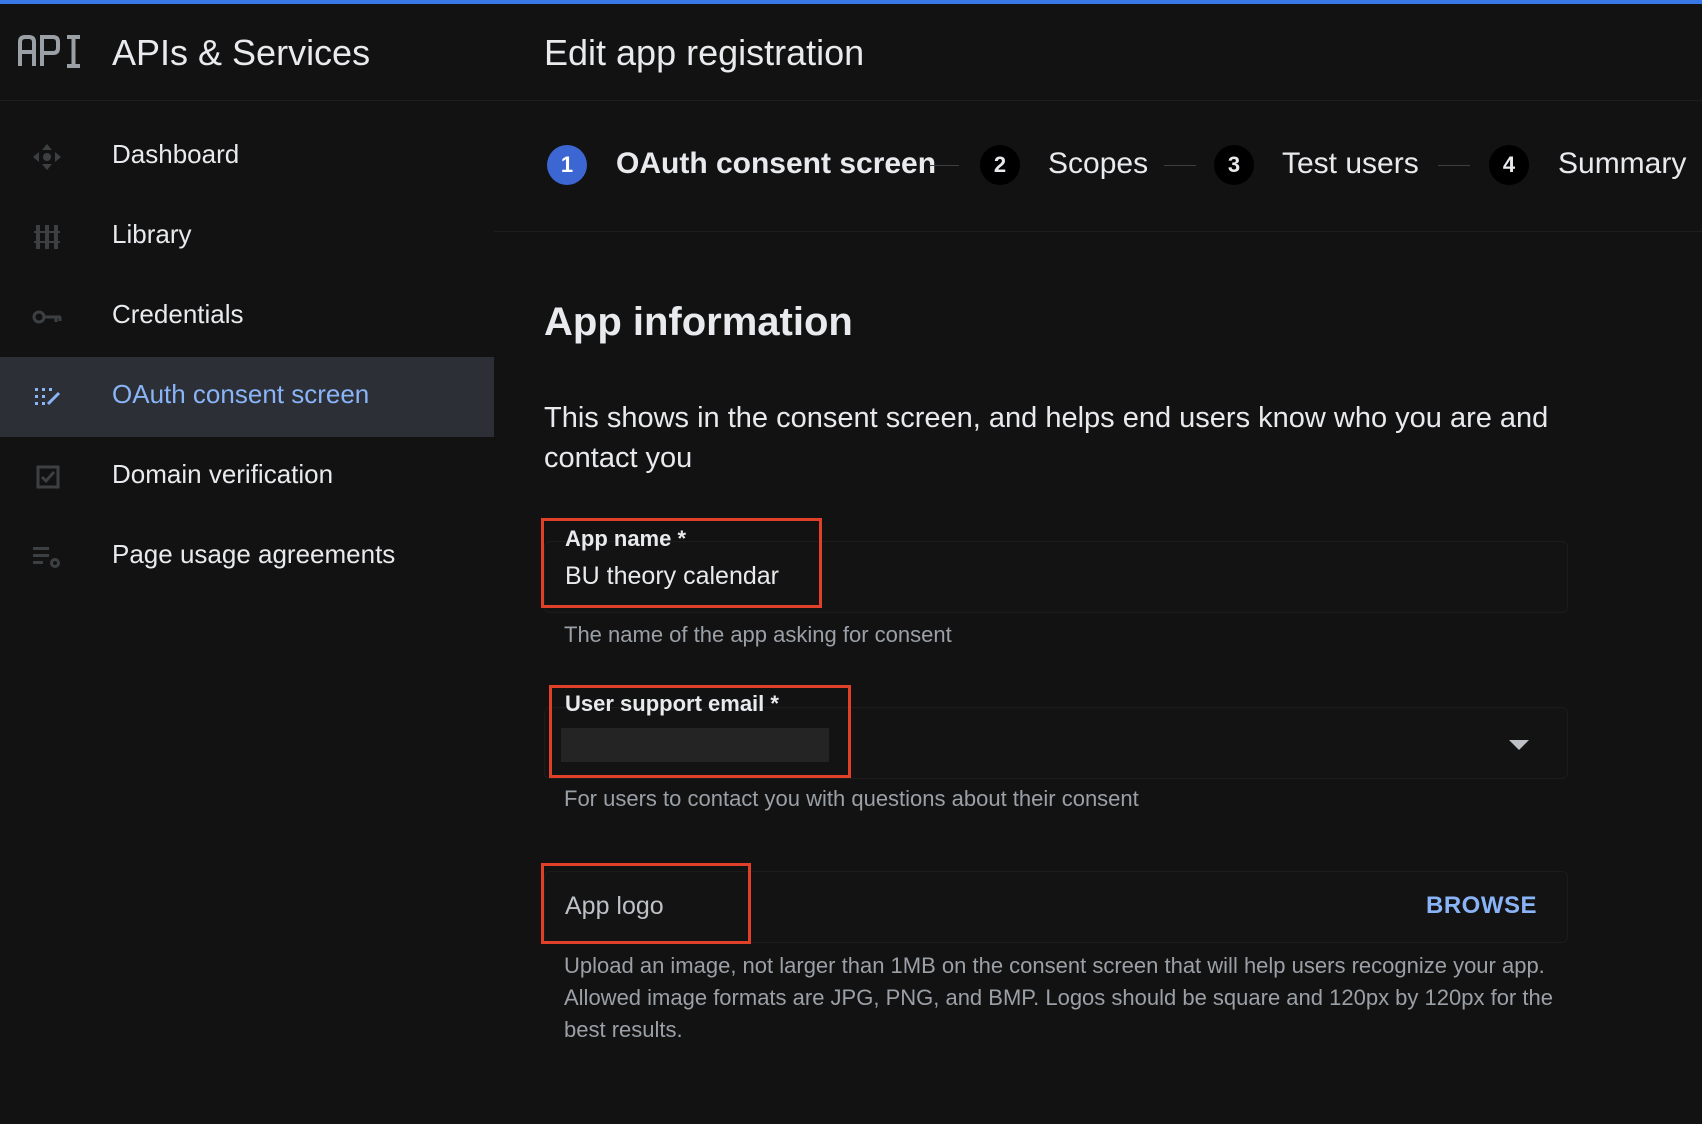 This screenshot has height=1124, width=1702. I want to click on sidebar-item-credentials: Credentials, so click(247, 317).